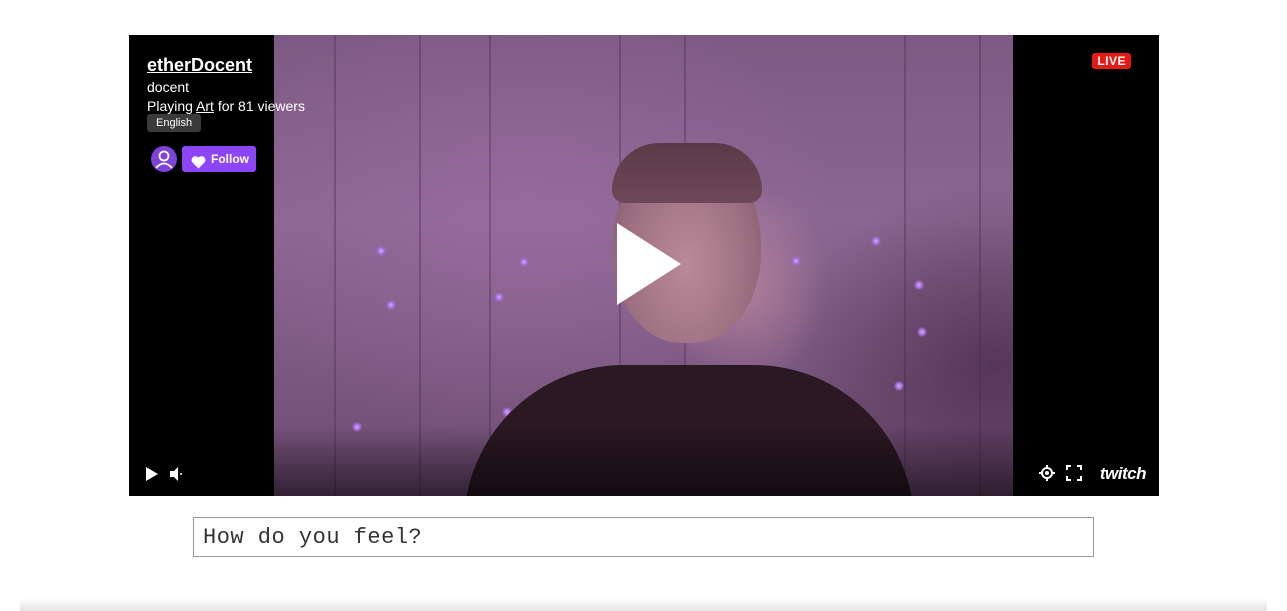 This screenshot has height=611, width=1287. Describe the element at coordinates (687, 173) in the screenshot. I see `streamer-hair` at that location.